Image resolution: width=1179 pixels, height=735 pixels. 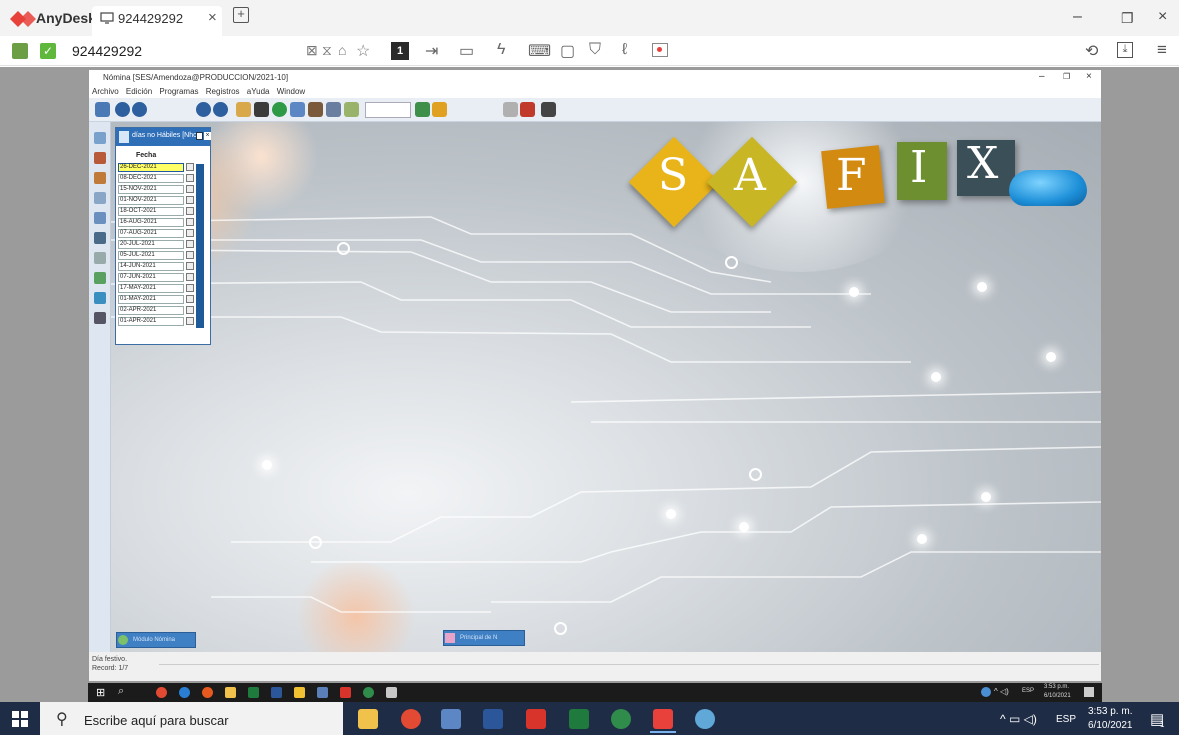 What do you see at coordinates (151, 277) in the screenshot?
I see `date-row: 07-JUN-2021` at bounding box center [151, 277].